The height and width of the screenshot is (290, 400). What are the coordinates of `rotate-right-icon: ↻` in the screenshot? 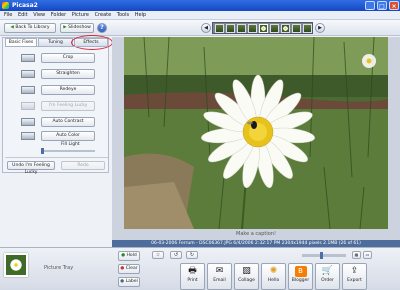 It's located at (192, 255).